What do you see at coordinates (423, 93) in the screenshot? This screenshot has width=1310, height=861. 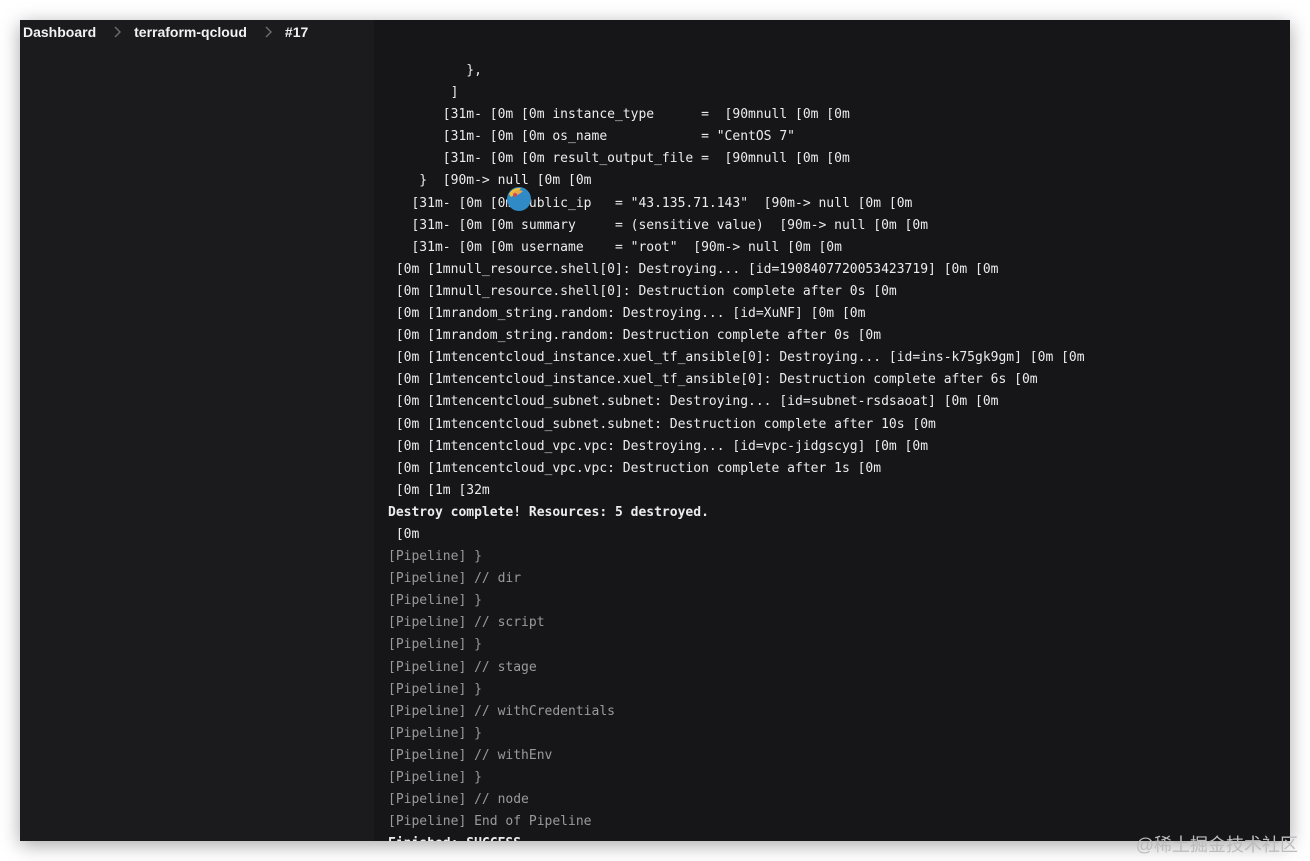 I see `console-line: ]` at bounding box center [423, 93].